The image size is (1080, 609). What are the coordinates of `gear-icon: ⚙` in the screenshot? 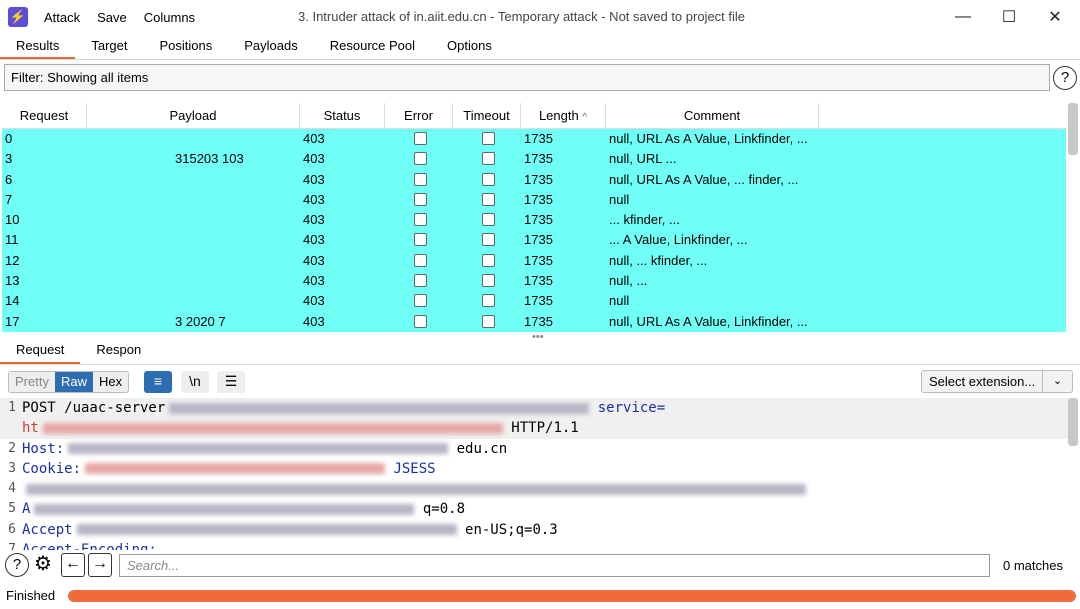 It's located at (43, 564).